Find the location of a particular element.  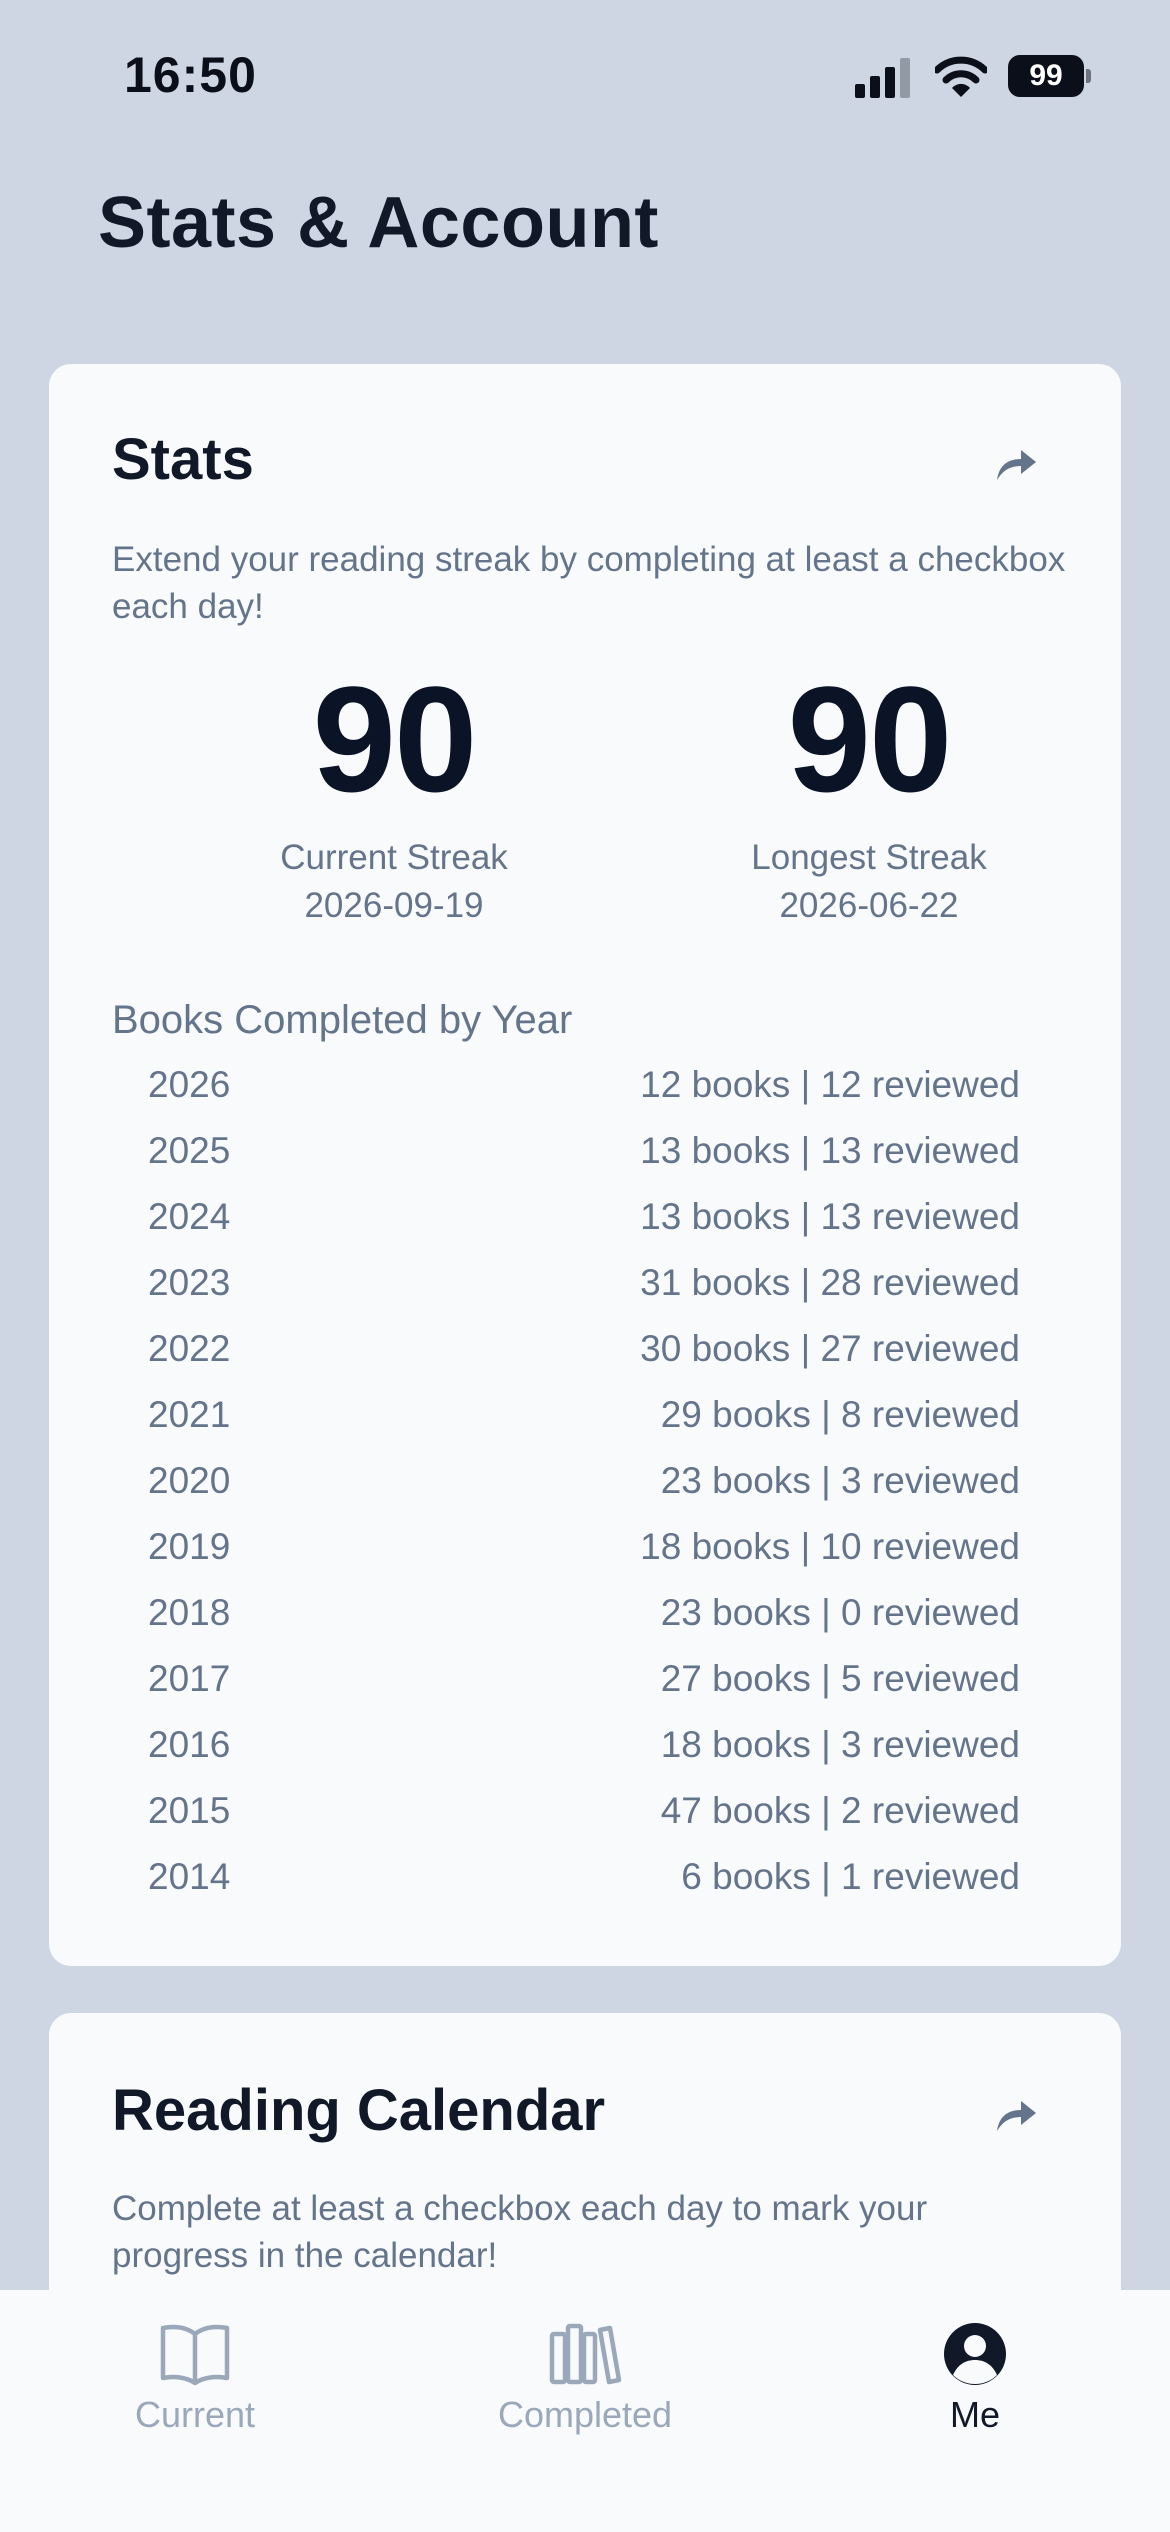

year-label: 2022 is located at coordinates (189, 1348).